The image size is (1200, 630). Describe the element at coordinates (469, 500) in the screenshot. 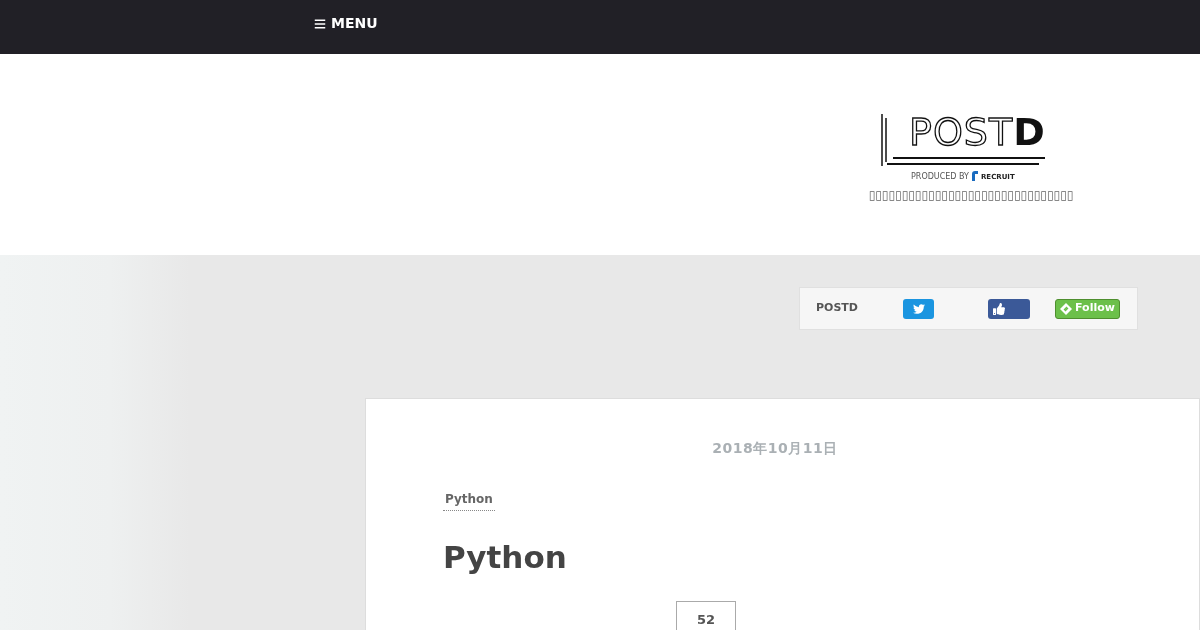

I see `tag-link: Python` at that location.